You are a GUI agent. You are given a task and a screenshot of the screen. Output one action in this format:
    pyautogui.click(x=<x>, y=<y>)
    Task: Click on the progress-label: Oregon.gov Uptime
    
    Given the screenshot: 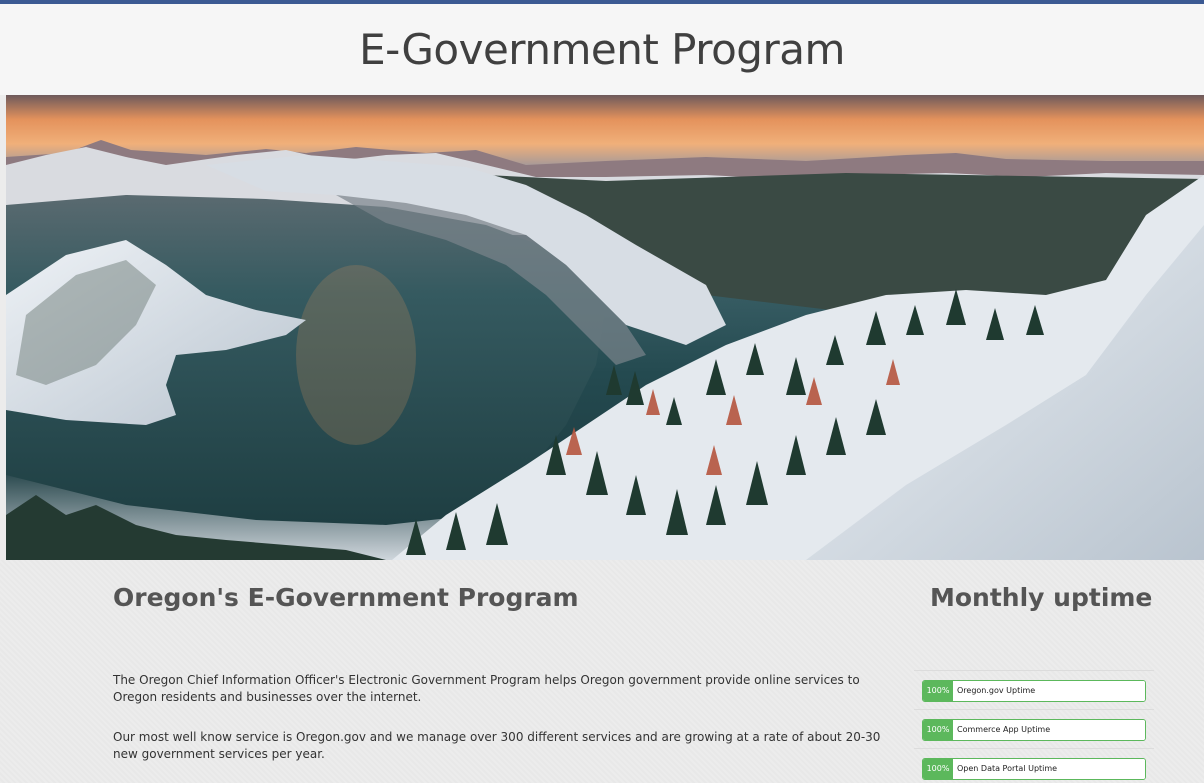 What is the action you would take?
    pyautogui.click(x=996, y=690)
    